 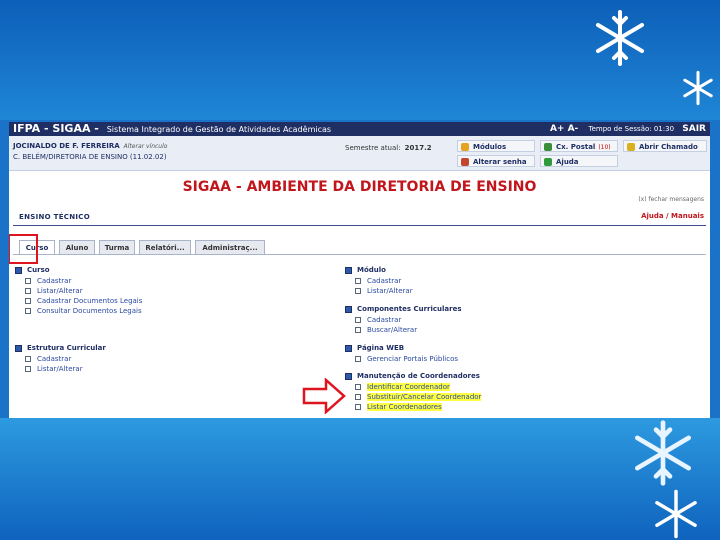 I want to click on section-title: Componentes Curriculares, so click(x=403, y=309).